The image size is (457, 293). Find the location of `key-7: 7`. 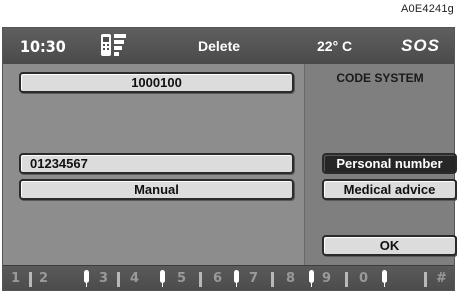

key-7: 7 is located at coordinates (253, 278).